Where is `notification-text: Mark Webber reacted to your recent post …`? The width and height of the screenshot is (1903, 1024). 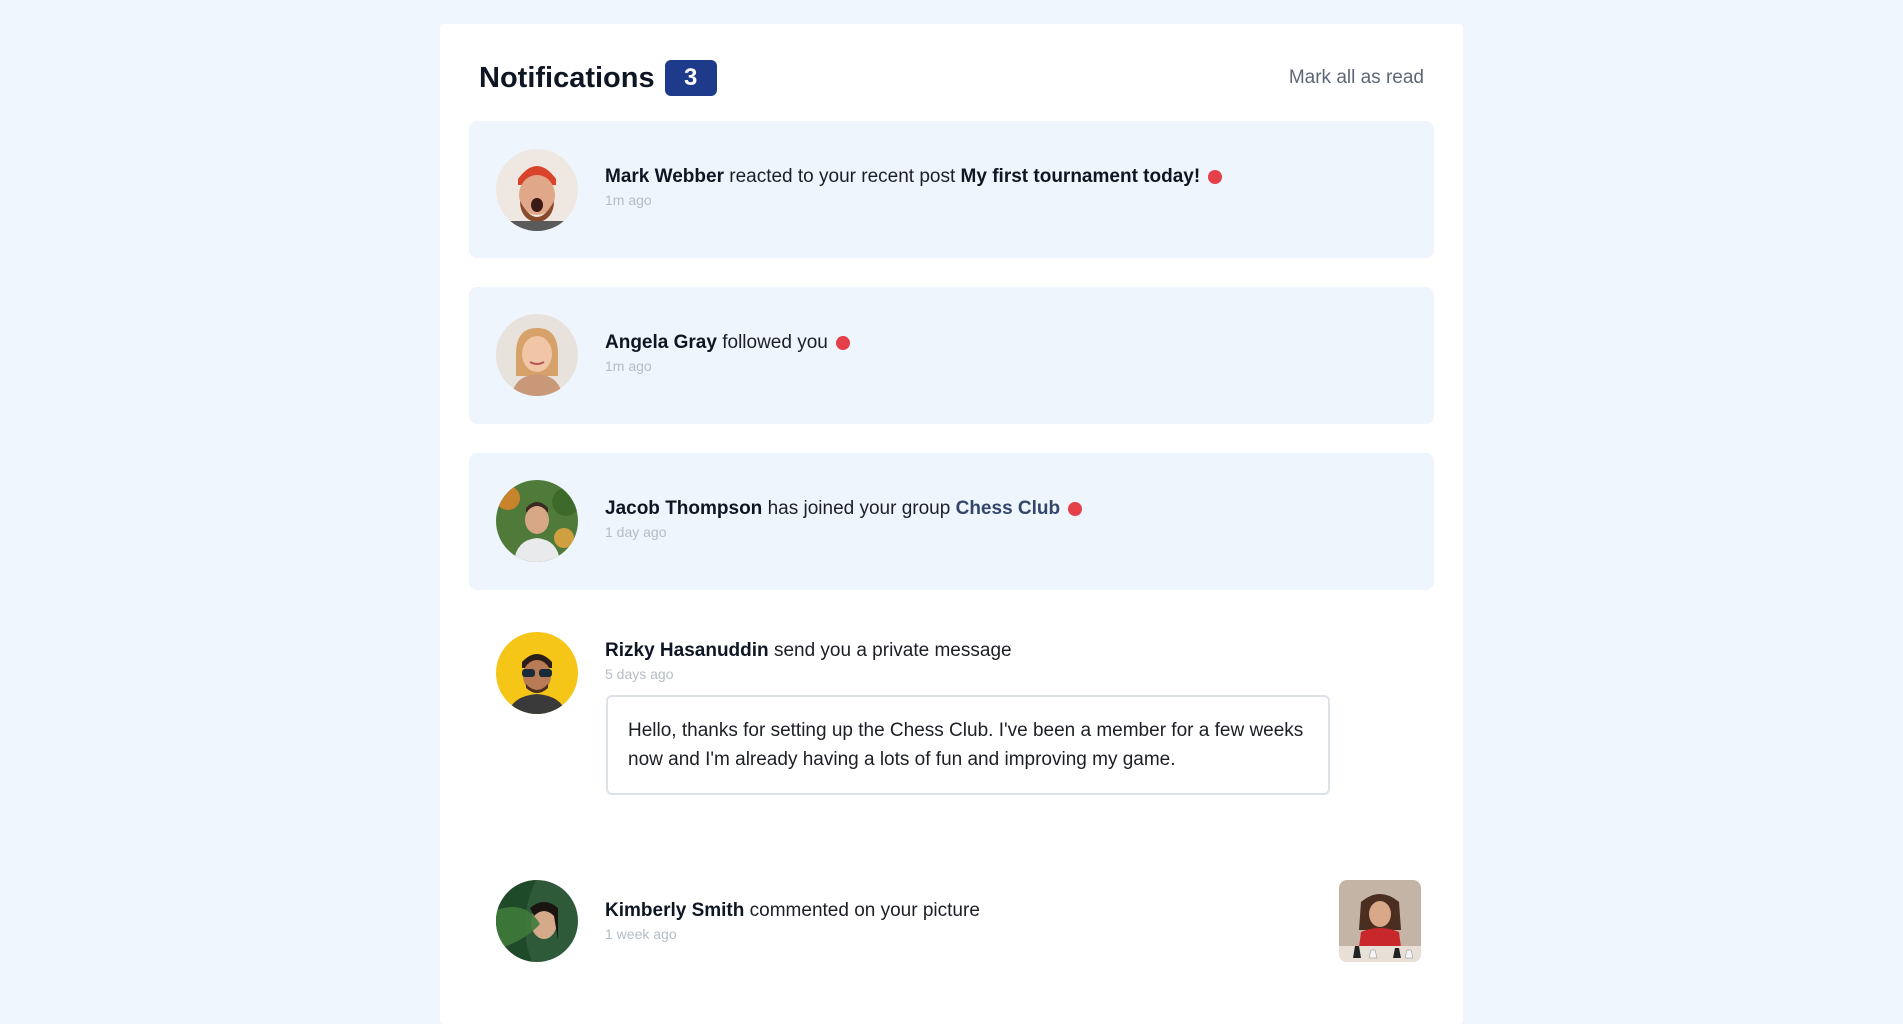
notification-text: Mark Webber reacted to your recent post … is located at coordinates (914, 177).